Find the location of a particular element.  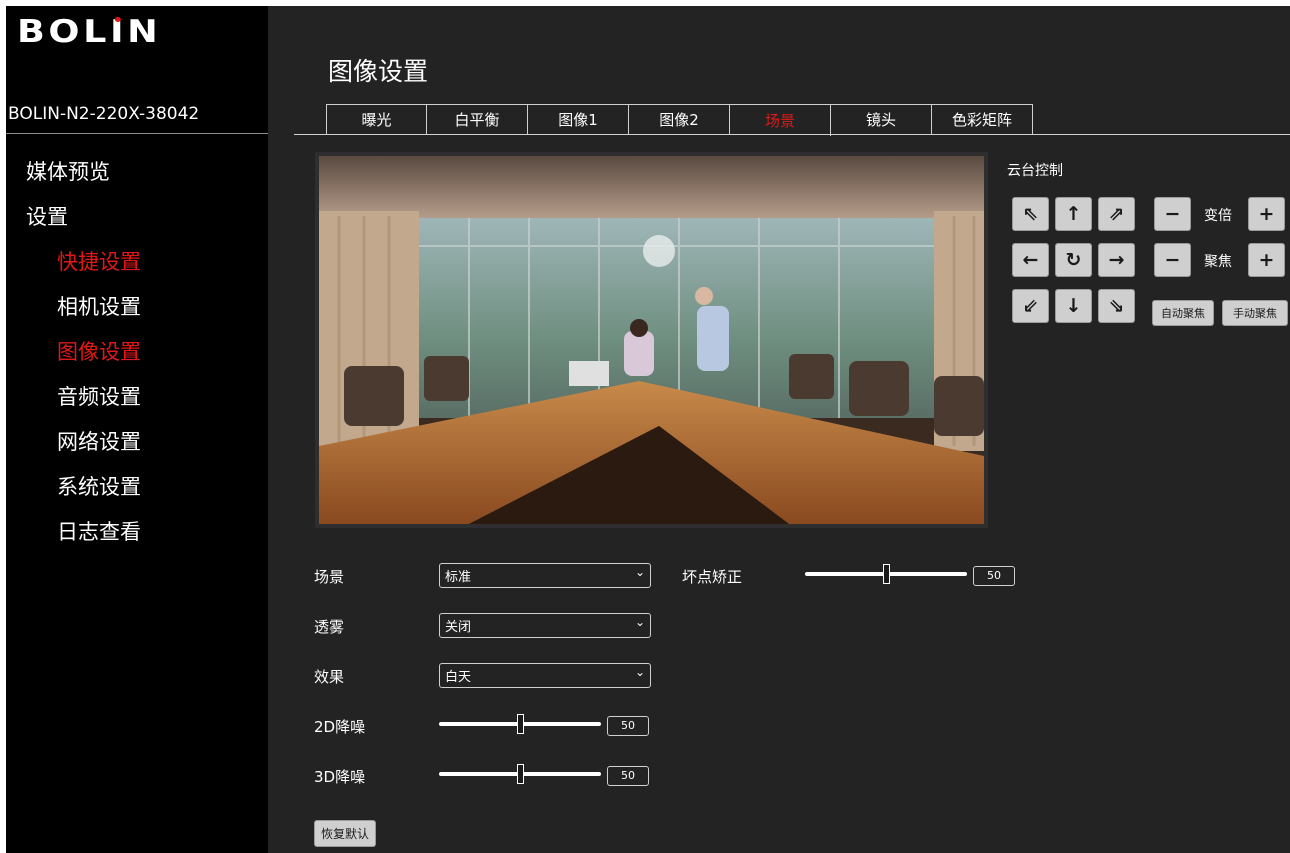

defog-select-value: 关闭 is located at coordinates (458, 627).